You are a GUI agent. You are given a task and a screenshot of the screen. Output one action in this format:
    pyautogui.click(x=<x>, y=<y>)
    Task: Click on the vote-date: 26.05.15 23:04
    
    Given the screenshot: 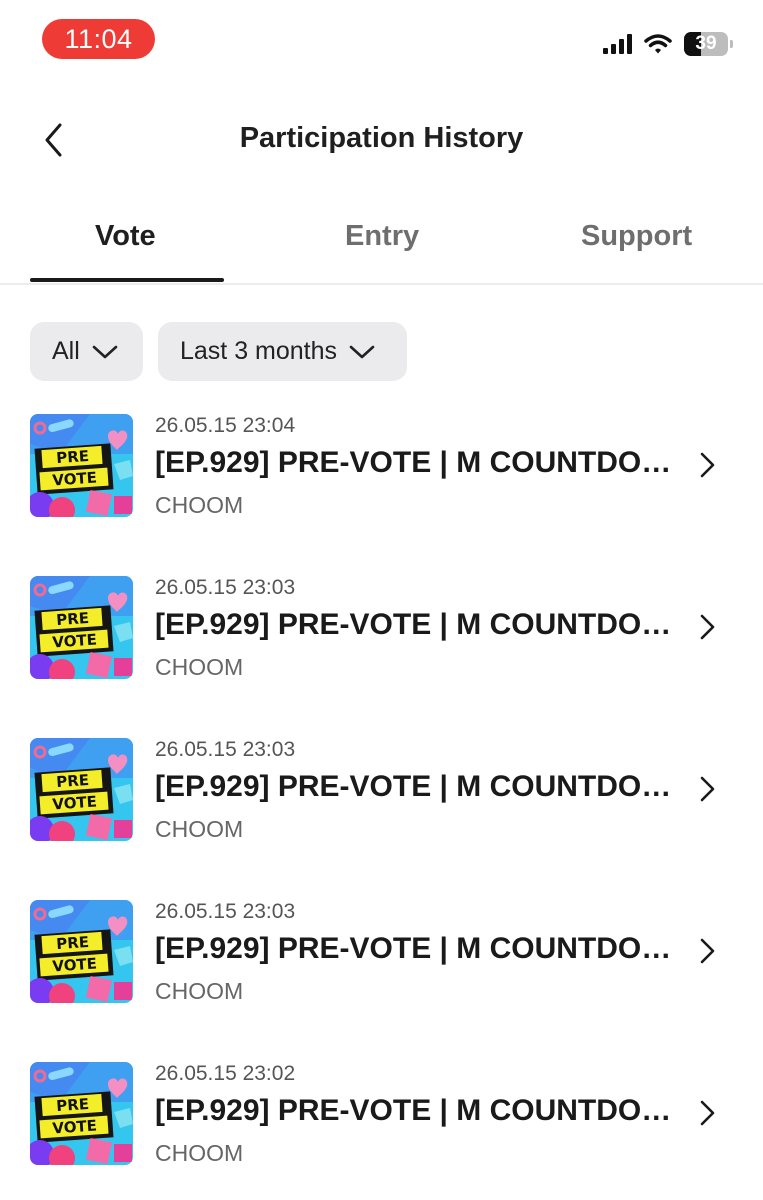 What is the action you would take?
    pyautogui.click(x=225, y=425)
    